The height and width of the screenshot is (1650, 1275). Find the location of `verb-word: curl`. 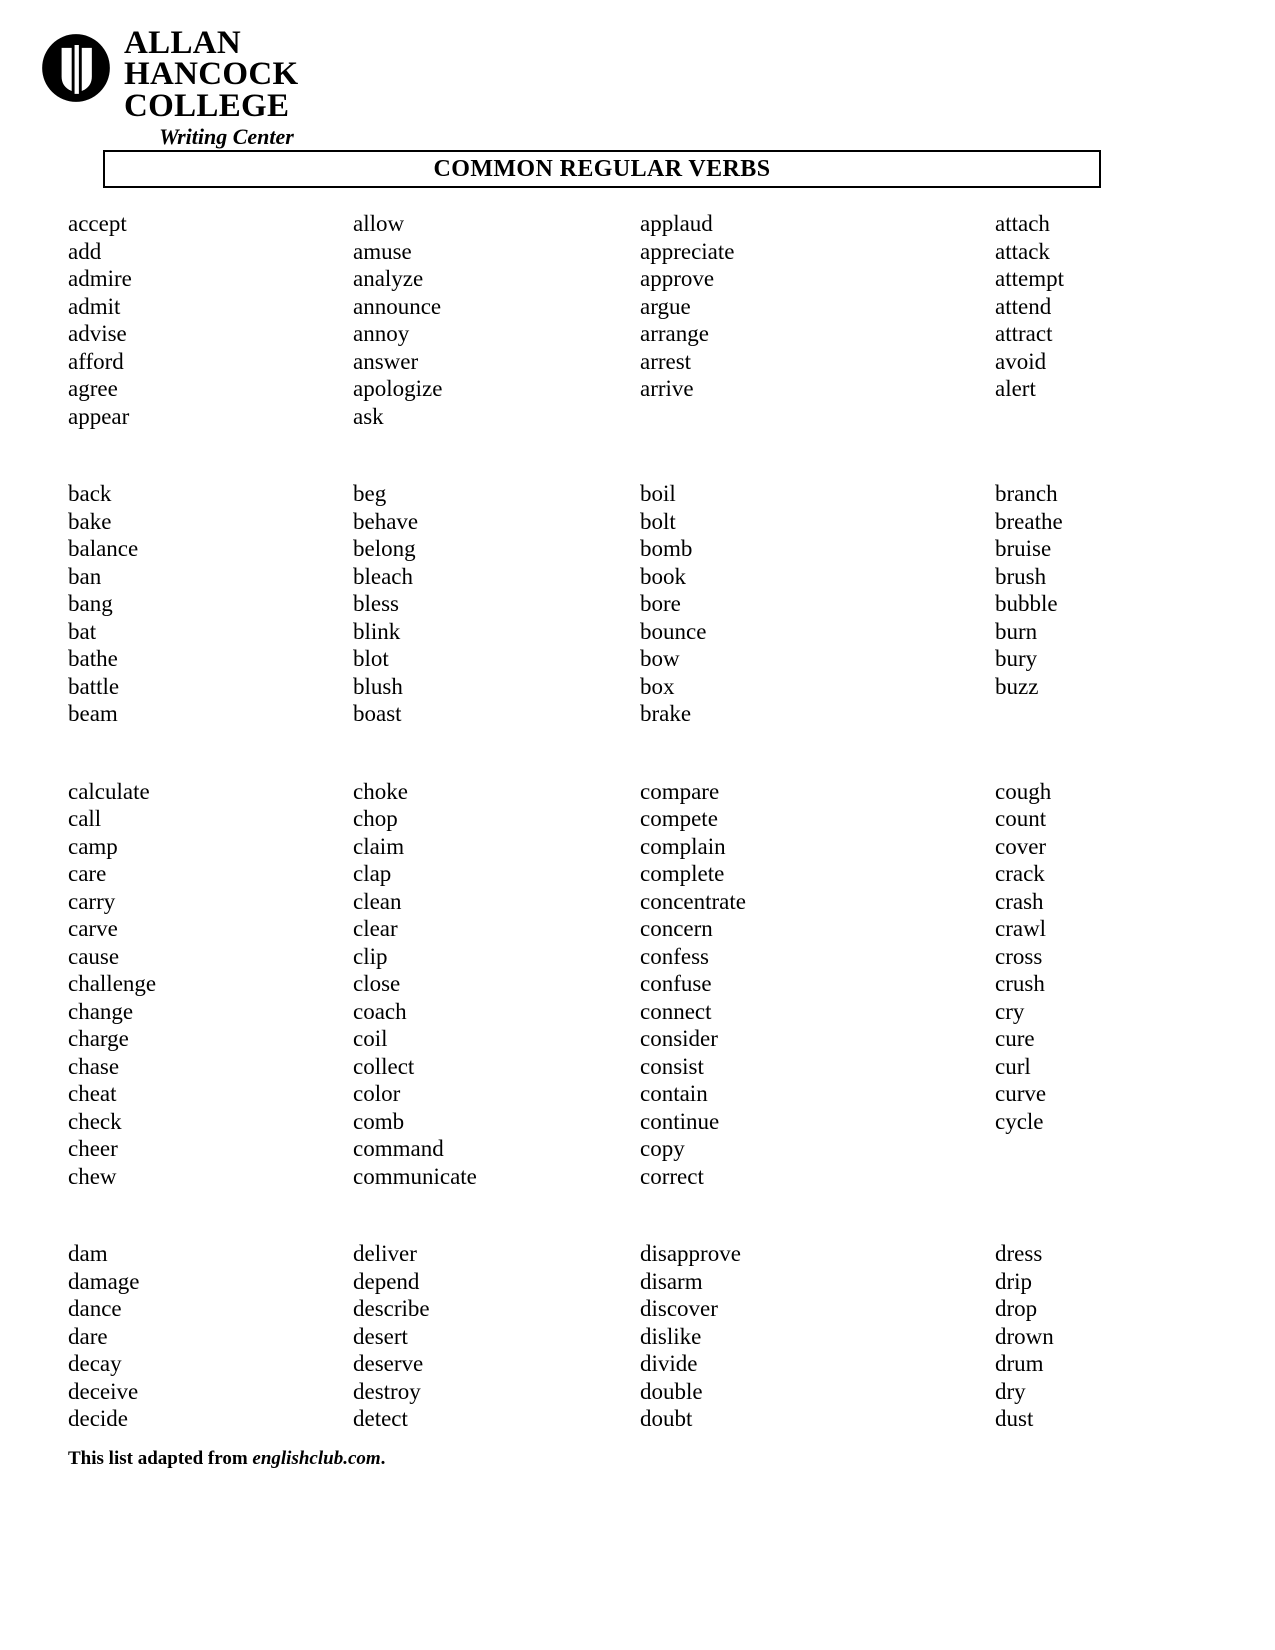

verb-word: curl is located at coordinates (1013, 1066).